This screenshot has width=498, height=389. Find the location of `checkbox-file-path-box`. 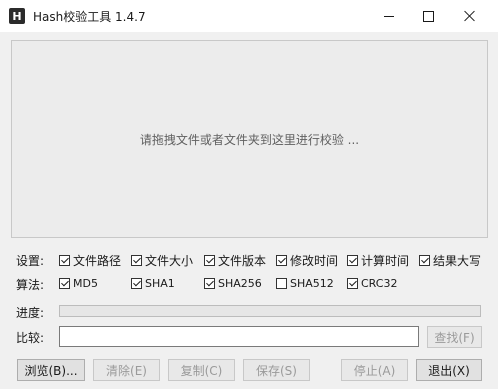

checkbox-file-path-box is located at coordinates (64, 260).